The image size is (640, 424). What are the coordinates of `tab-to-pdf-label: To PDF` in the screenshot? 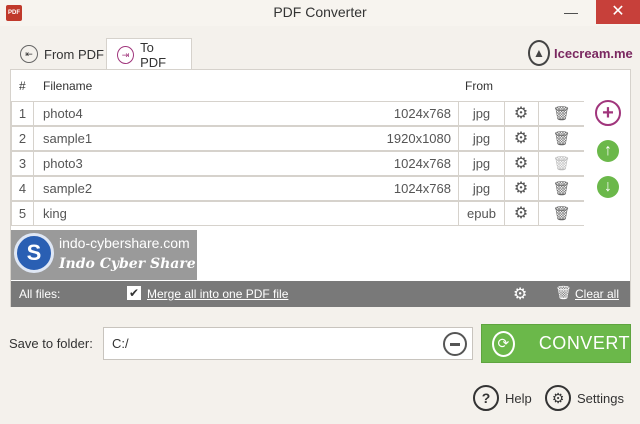 It's located at (153, 55).